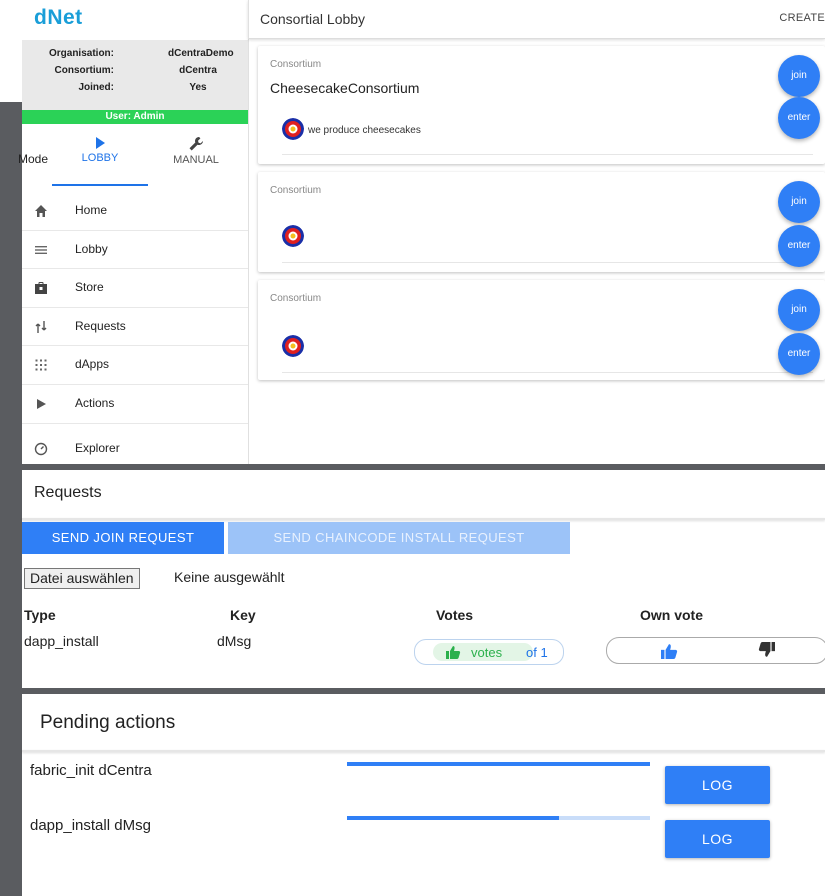 The image size is (825, 896). I want to click on sidebar-item-actions: Actions, so click(135, 404).